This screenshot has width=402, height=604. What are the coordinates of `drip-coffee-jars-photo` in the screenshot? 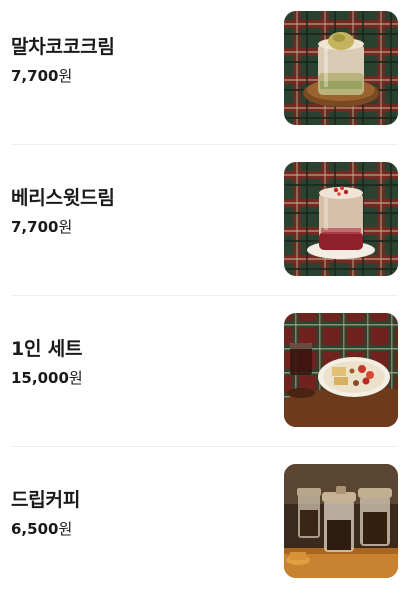 It's located at (341, 521).